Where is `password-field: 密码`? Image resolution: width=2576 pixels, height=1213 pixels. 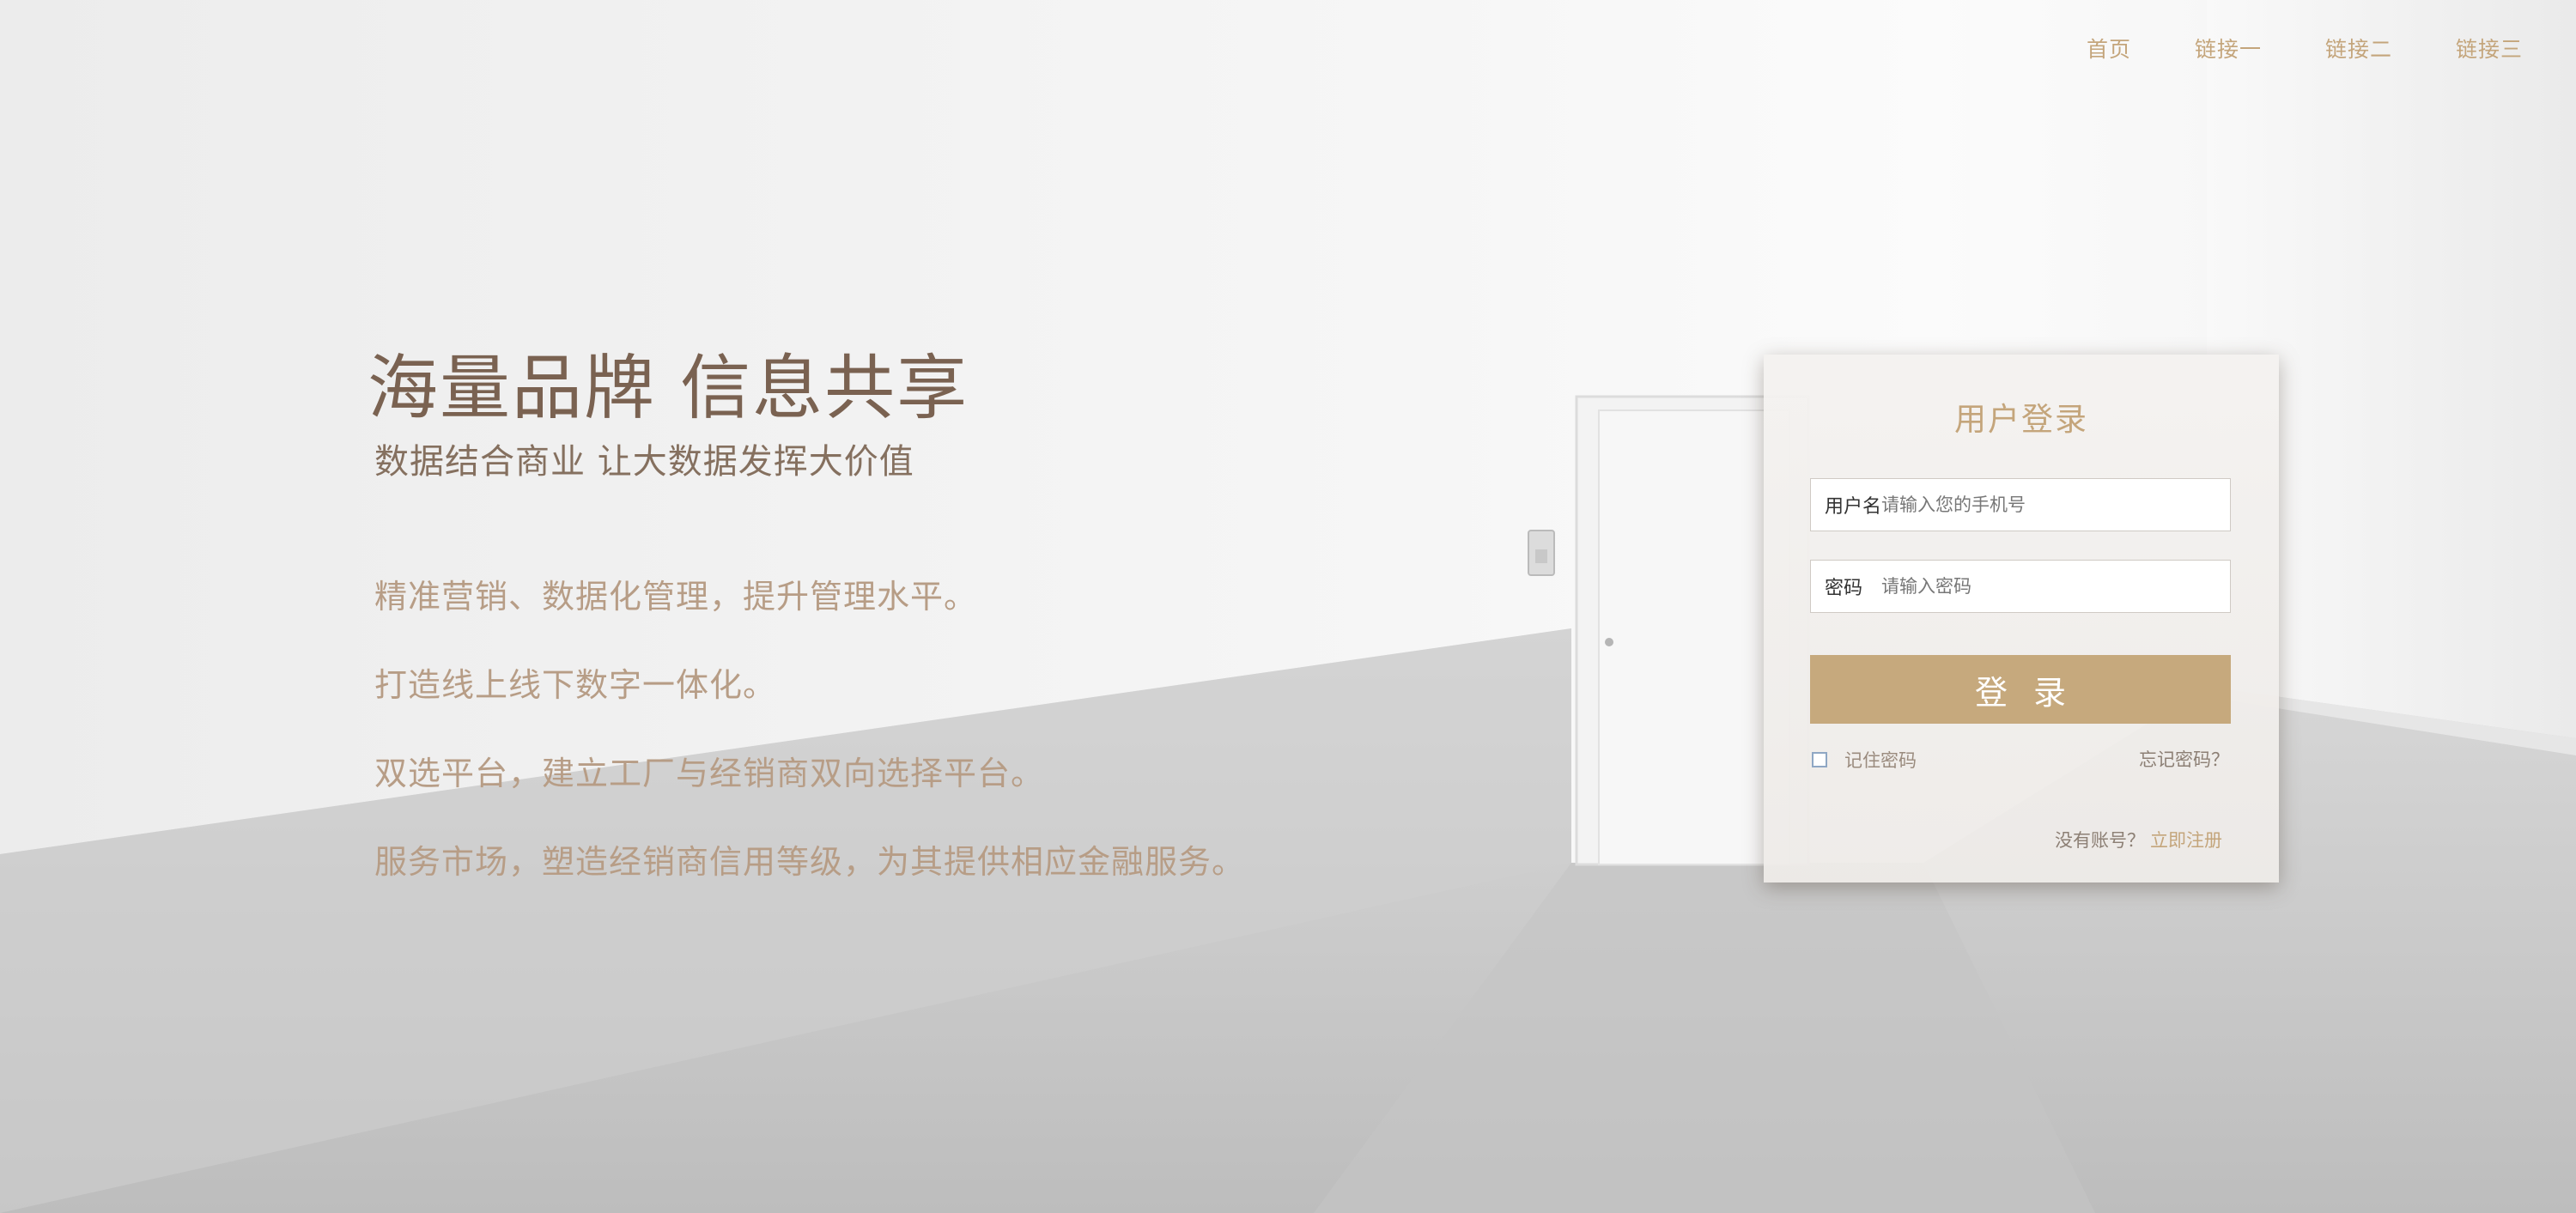
password-field: 密码 is located at coordinates (2020, 586).